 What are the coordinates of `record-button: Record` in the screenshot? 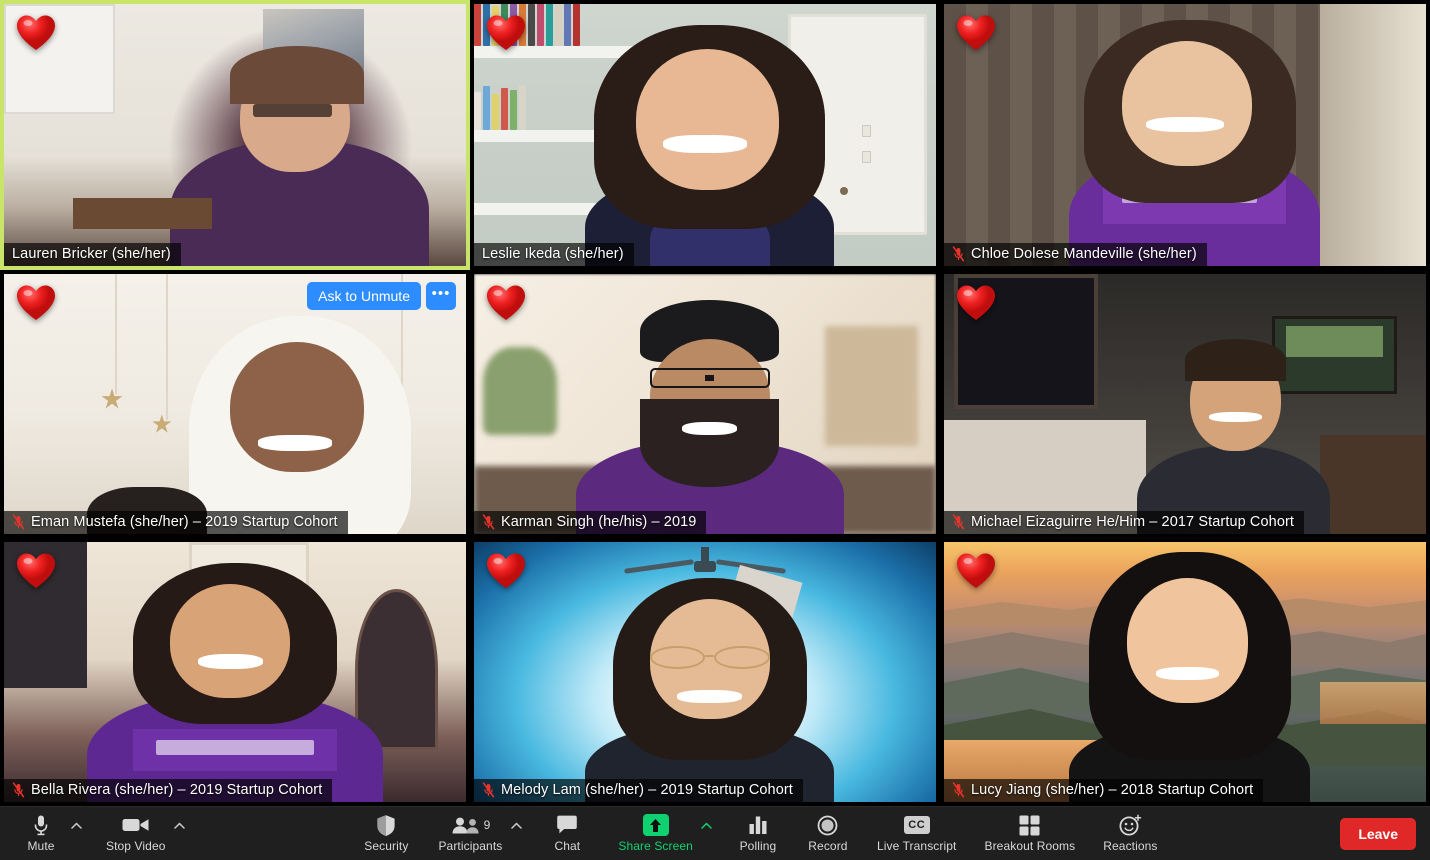 It's located at (828, 834).